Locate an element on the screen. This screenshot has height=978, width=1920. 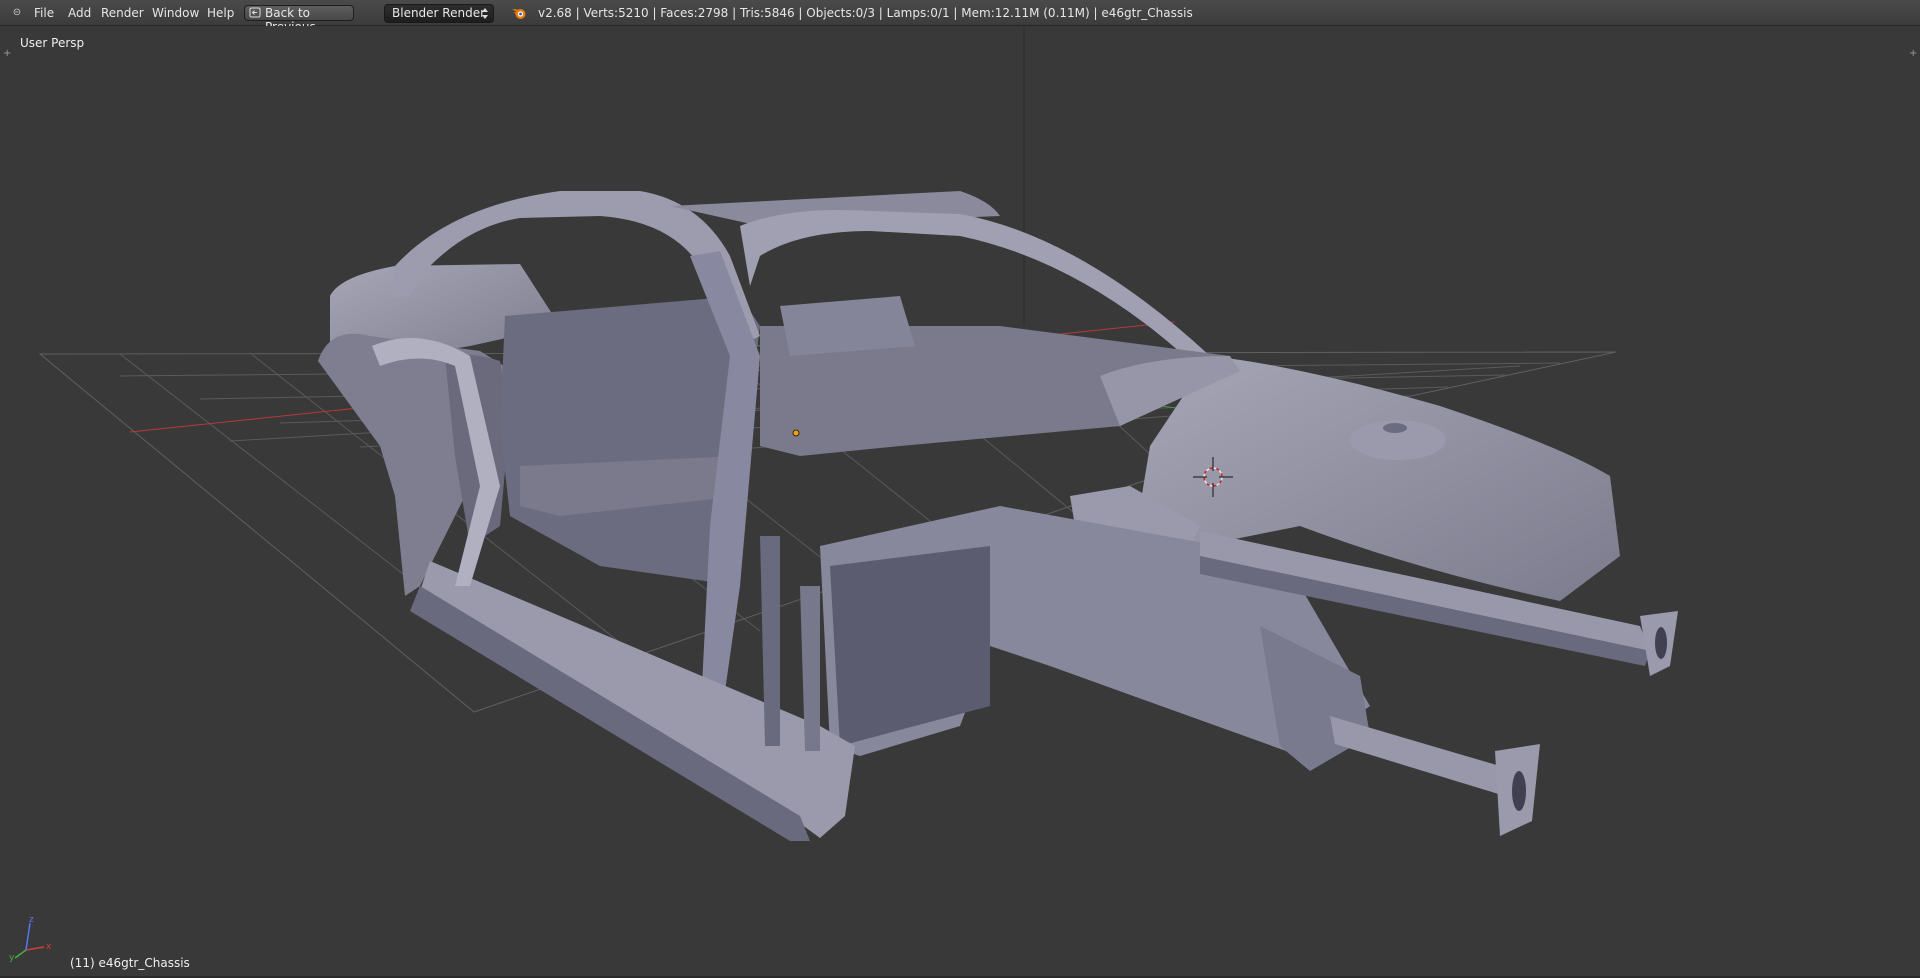
properties-toggle-icon: + is located at coordinates (1913, 54).